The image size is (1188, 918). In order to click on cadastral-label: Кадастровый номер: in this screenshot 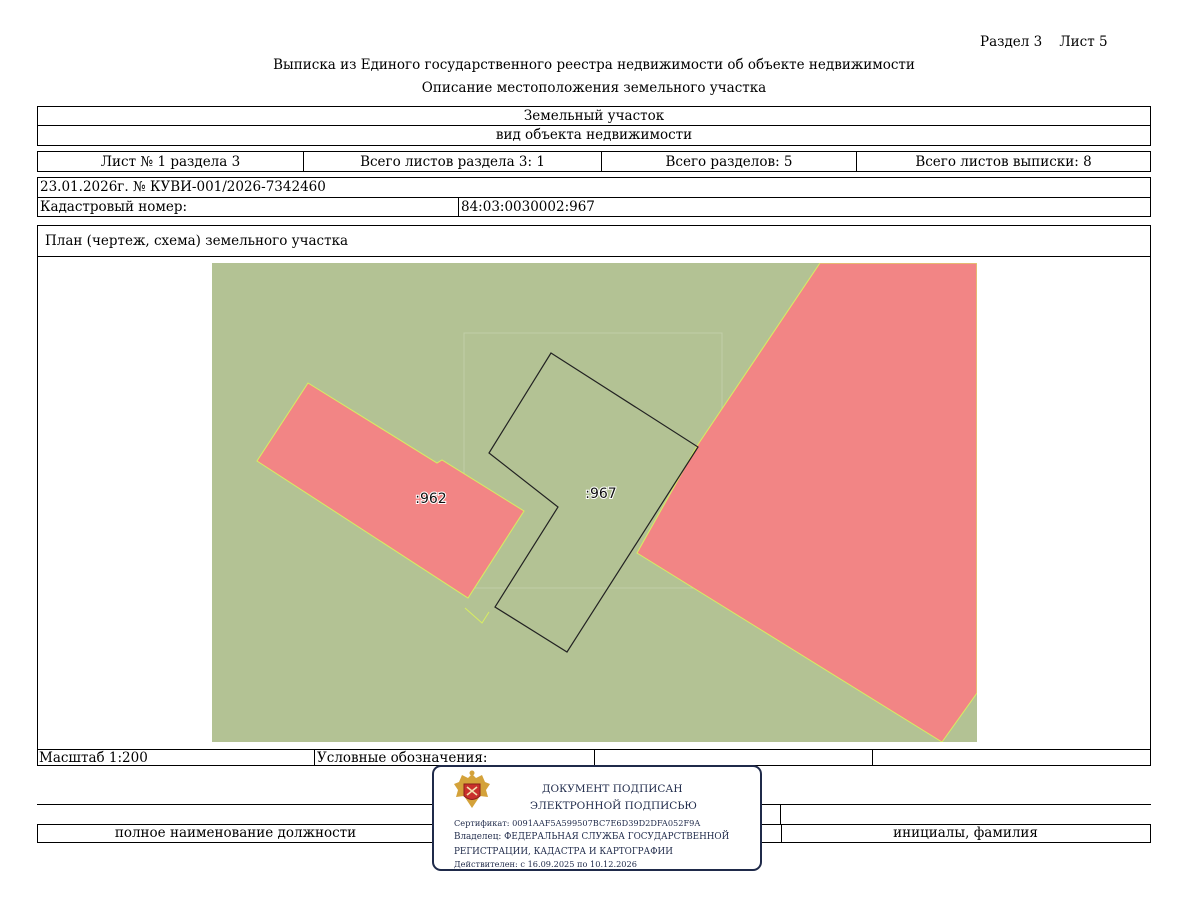, I will do `click(114, 207)`.